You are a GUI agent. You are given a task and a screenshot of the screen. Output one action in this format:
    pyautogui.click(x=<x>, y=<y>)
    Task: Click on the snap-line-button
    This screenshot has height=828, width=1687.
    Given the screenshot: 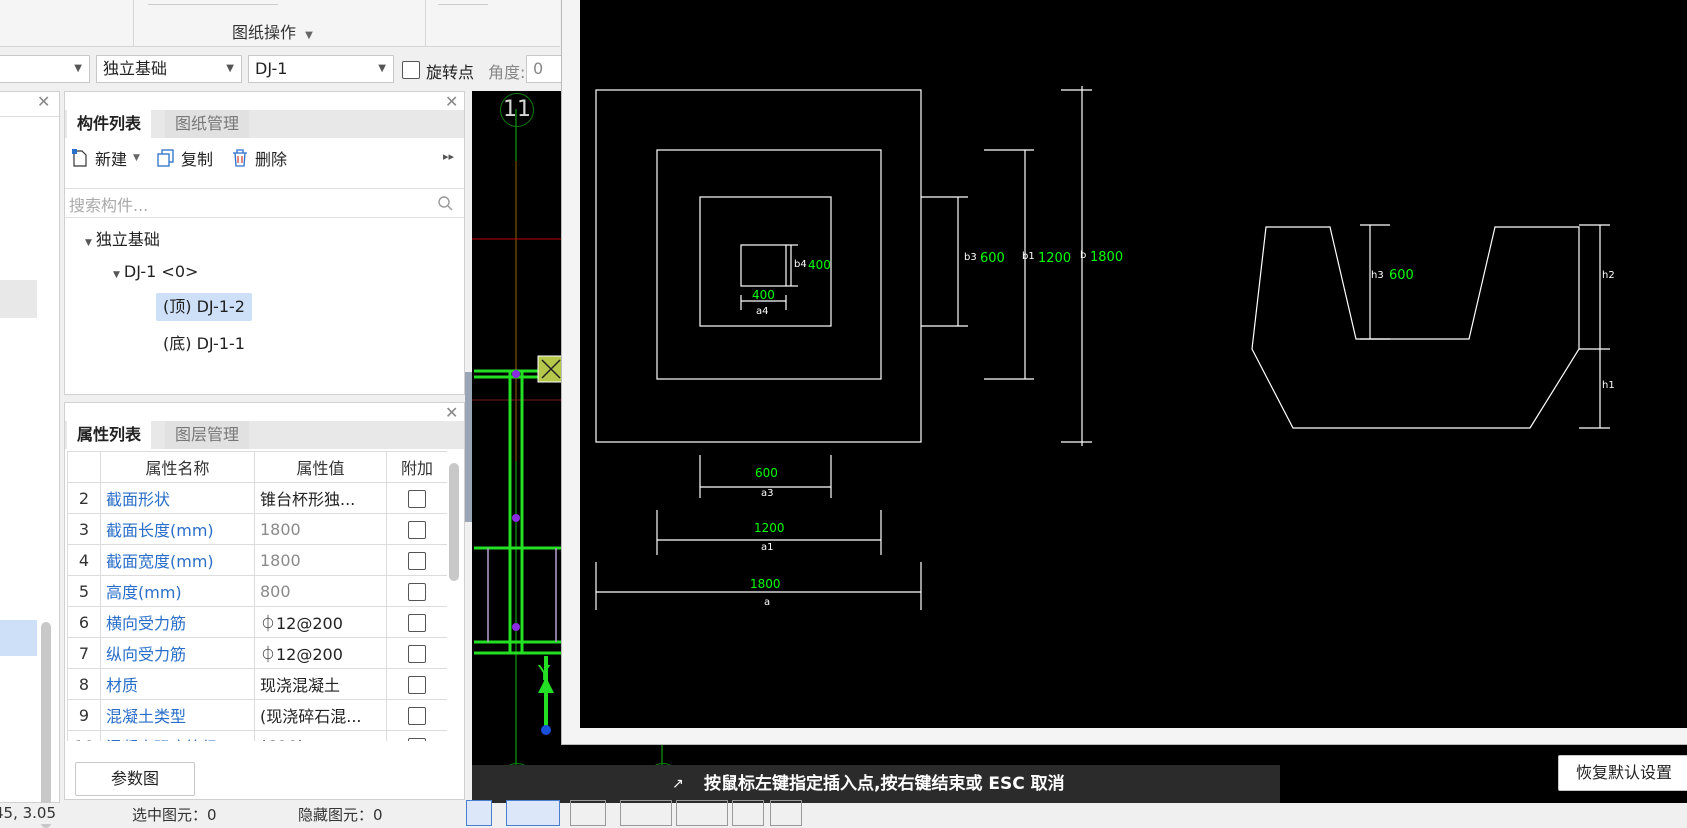 What is the action you would take?
    pyautogui.click(x=646, y=813)
    